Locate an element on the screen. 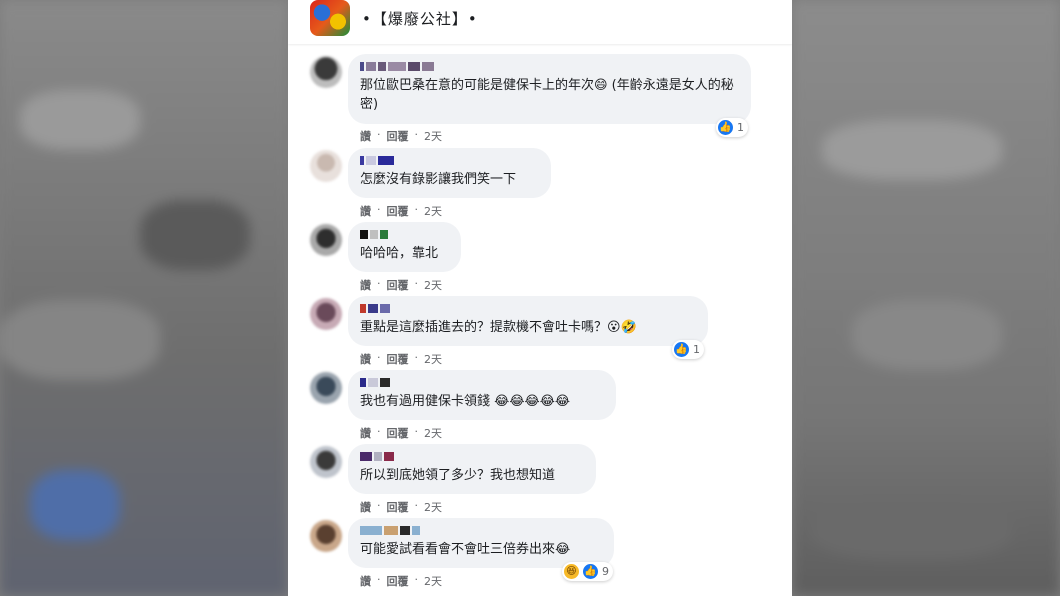  comment-bubble: 重點是這麼插進去的？提款機不會吐卡嗎？😮🤣 is located at coordinates (528, 321).